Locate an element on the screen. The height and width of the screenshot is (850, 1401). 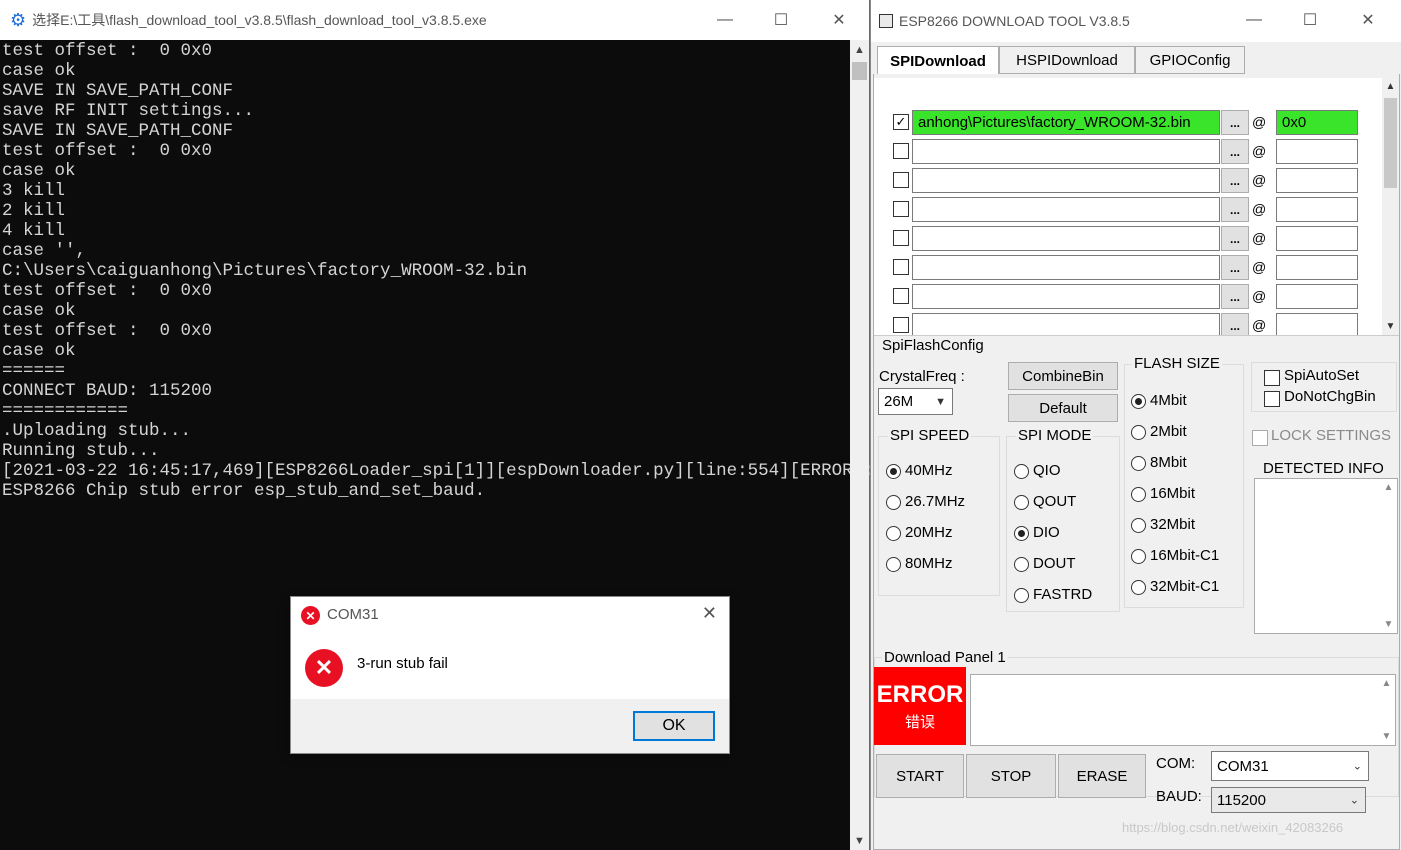
spi-auto-set-label: SpiAutoSet is located at coordinates (1322, 375).